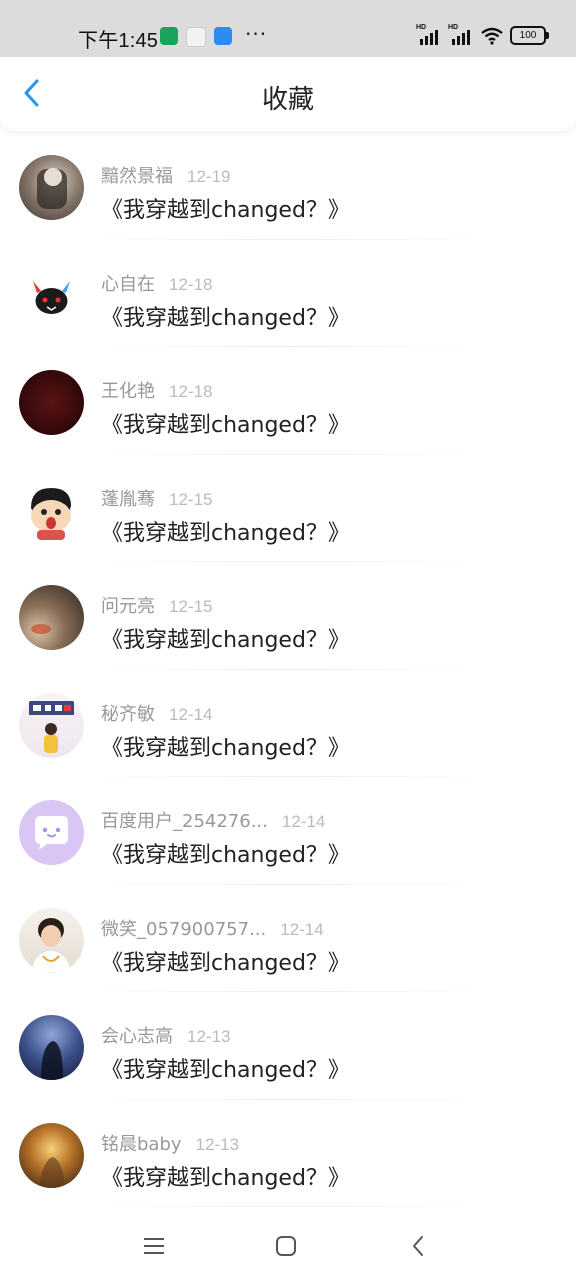  Describe the element at coordinates (209, 176) in the screenshot. I see `item-date: 12-19` at that location.